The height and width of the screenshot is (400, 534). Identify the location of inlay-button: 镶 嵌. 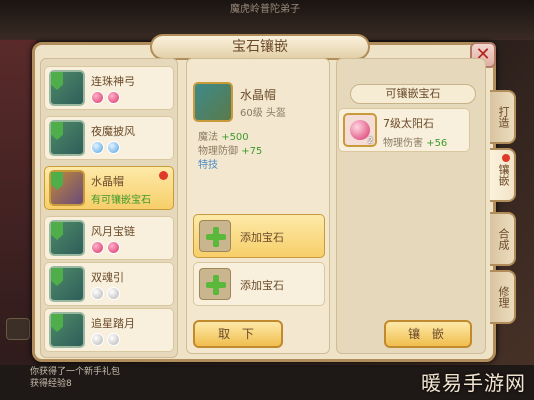
(428, 334).